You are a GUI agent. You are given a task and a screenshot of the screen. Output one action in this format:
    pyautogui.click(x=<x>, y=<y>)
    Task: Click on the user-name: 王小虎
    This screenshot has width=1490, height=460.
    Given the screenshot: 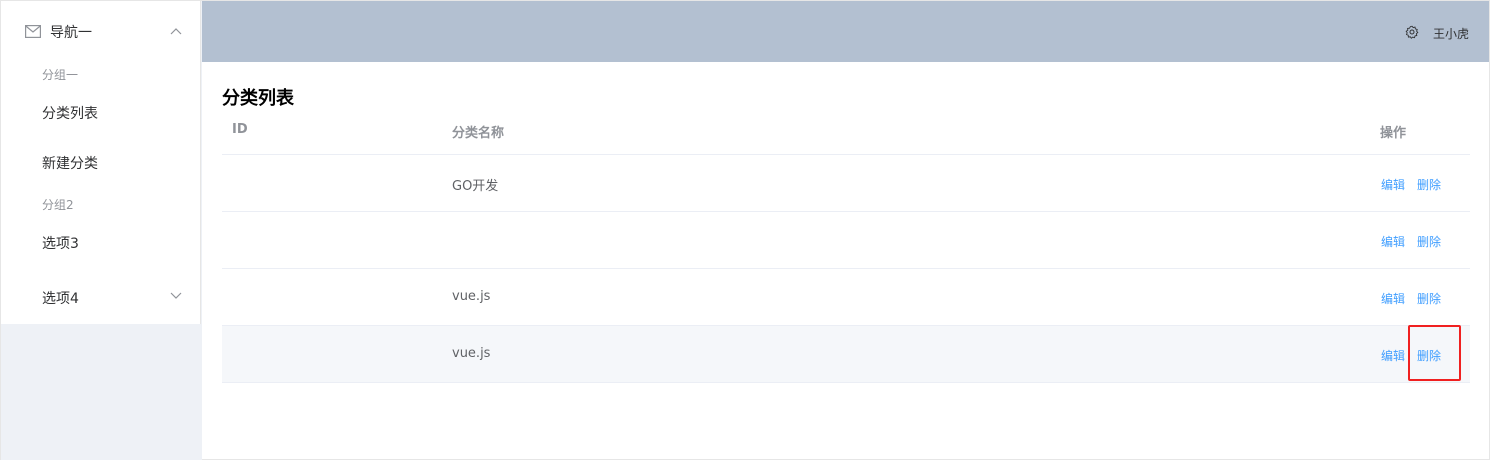 What is the action you would take?
    pyautogui.click(x=1451, y=33)
    